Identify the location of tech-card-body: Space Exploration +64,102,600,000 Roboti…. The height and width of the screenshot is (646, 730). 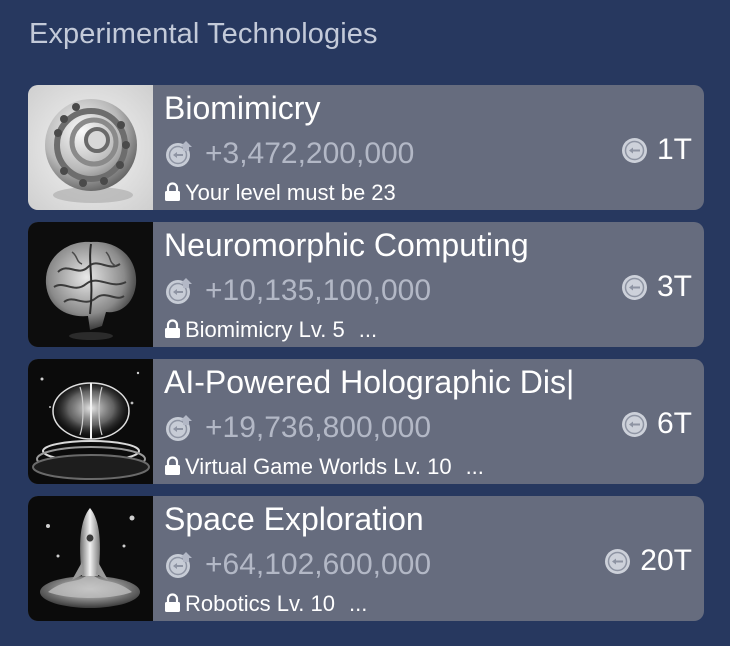
(428, 558).